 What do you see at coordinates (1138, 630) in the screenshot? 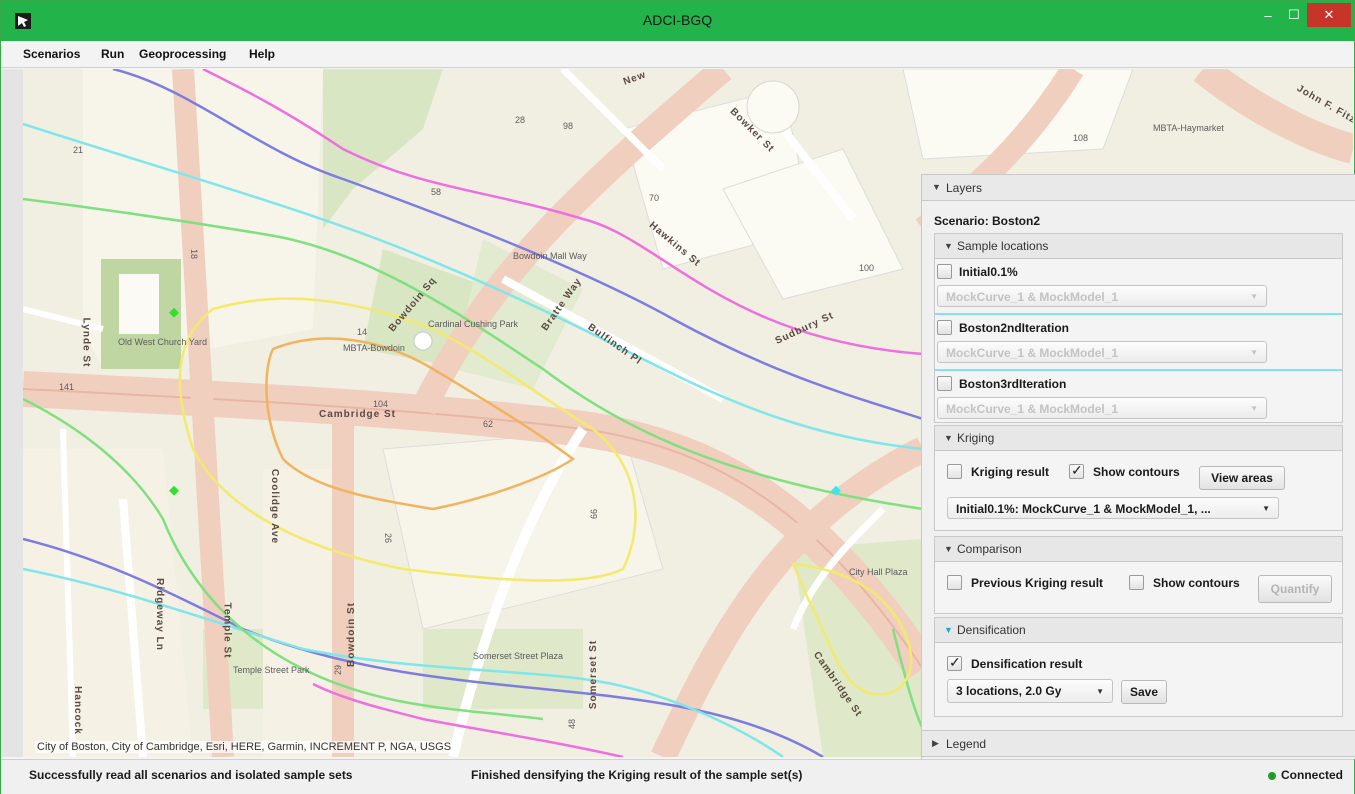
I see `densification-header: ▼ Densification` at bounding box center [1138, 630].